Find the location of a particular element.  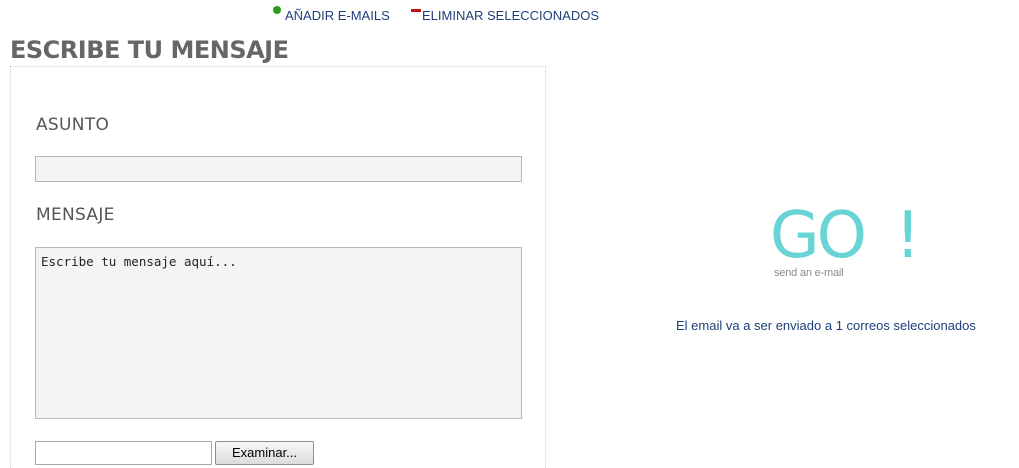

red-minus-icon is located at coordinates (416, 10).